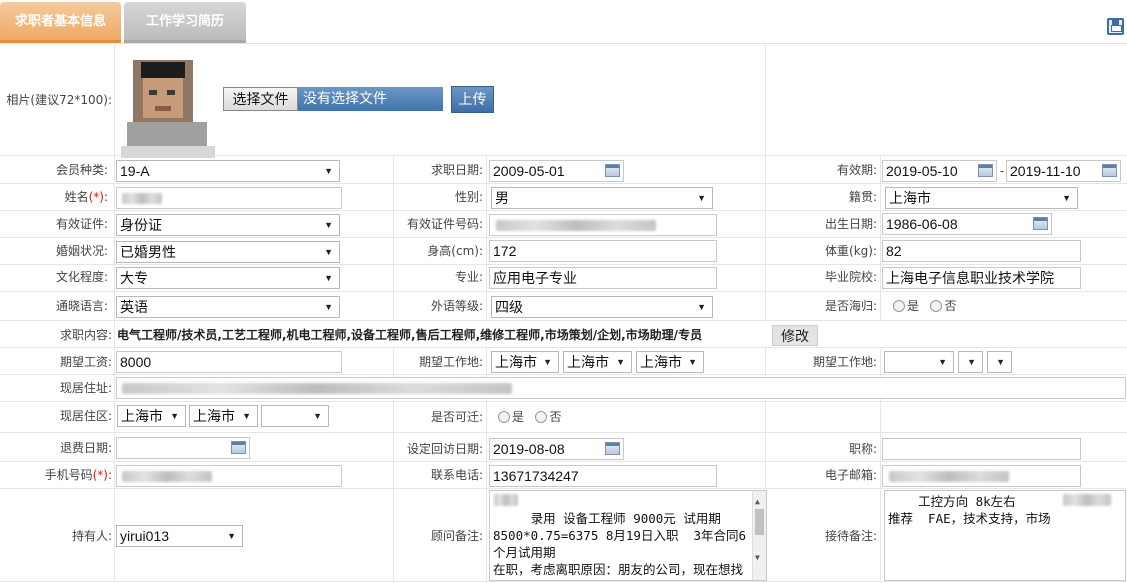 The height and width of the screenshot is (583, 1127). Describe the element at coordinates (85, 388) in the screenshot. I see `address-label: 现居住址:` at that location.